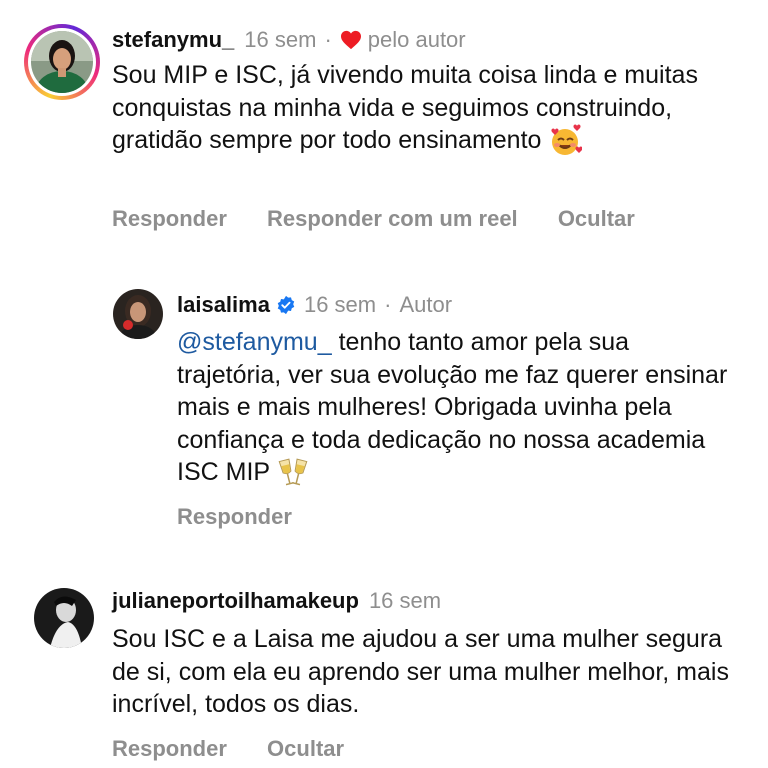 This screenshot has width=768, height=768. I want to click on avatar-julianeportoilhamakeup, so click(64, 618).